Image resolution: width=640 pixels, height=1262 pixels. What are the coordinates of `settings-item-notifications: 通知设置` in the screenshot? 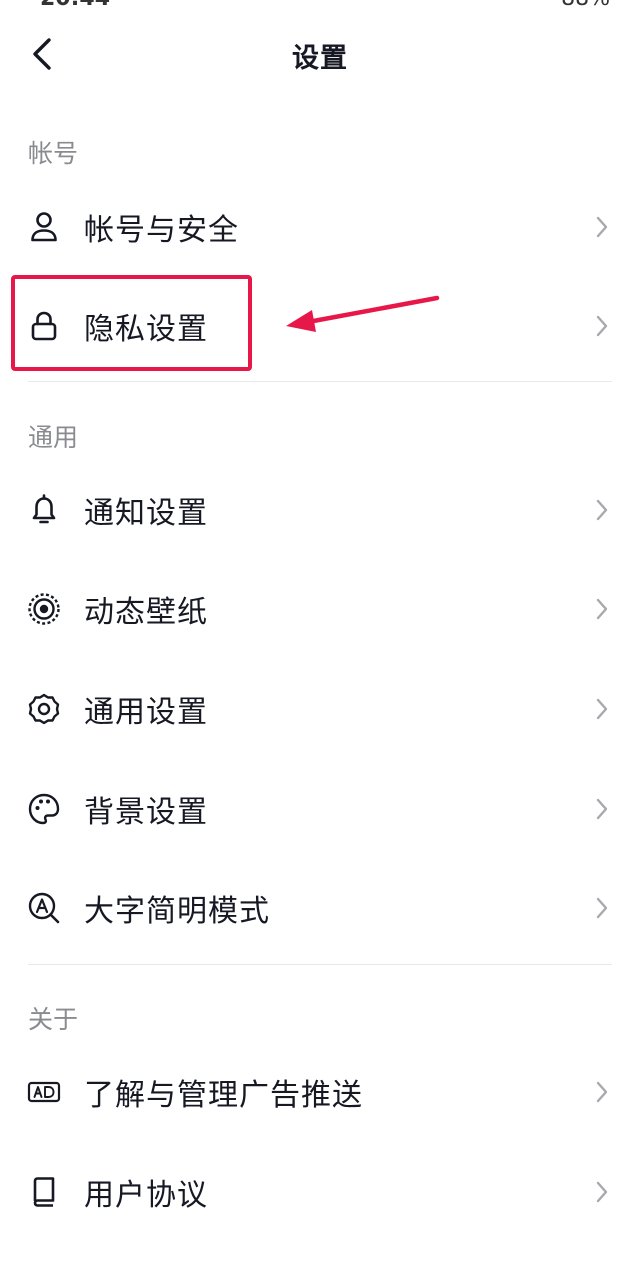 It's located at (320, 510).